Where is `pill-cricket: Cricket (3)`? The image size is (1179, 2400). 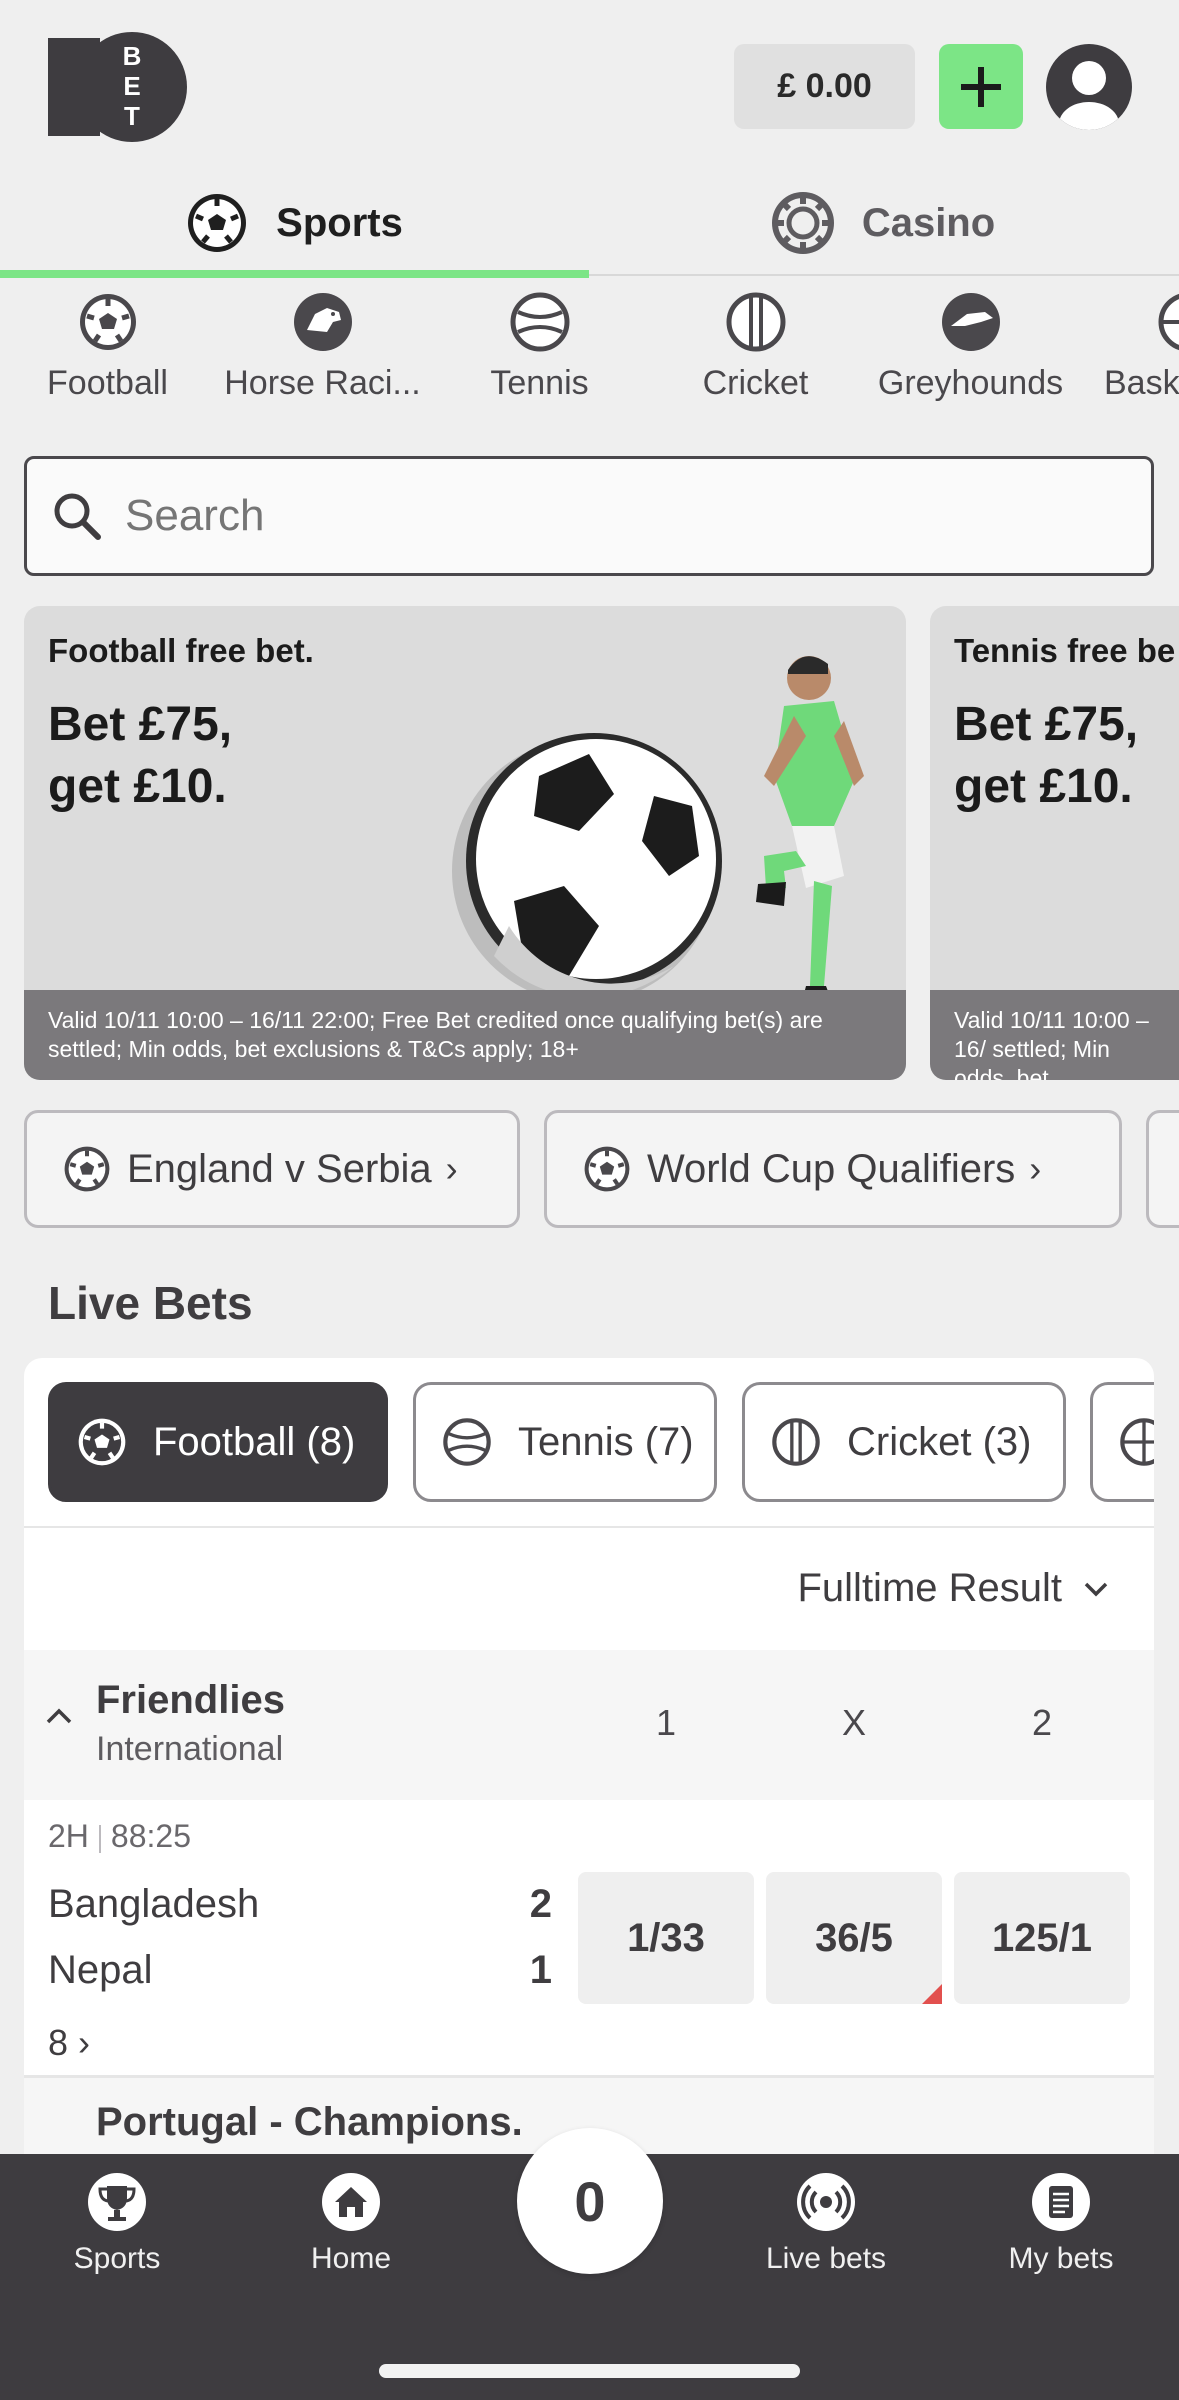
pill-cricket: Cricket (3) is located at coordinates (904, 1442).